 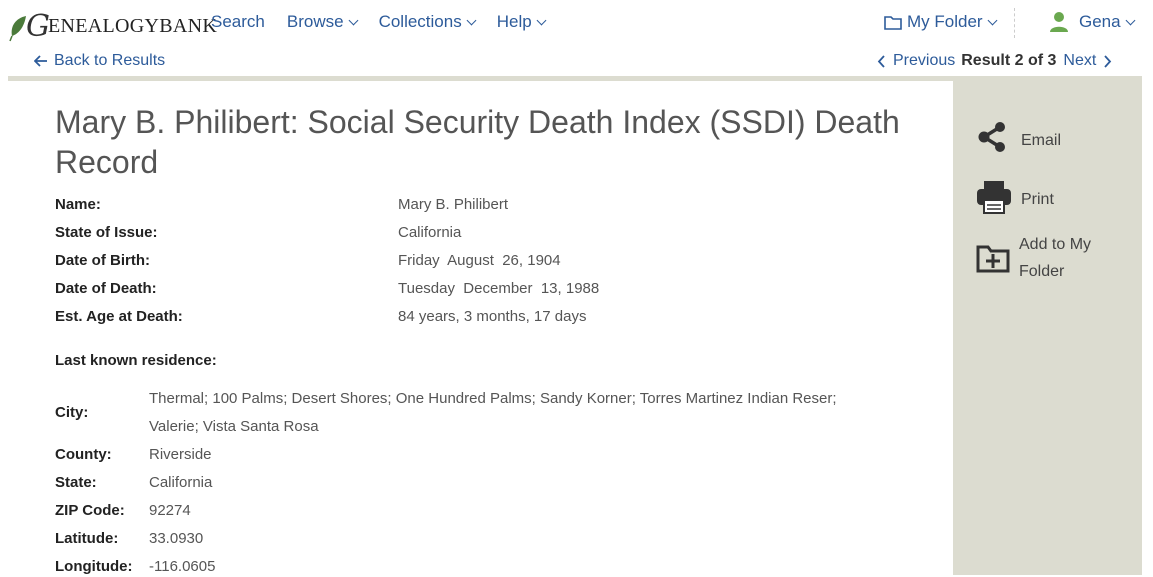 What do you see at coordinates (133, 455) in the screenshot?
I see `residence-row-county: County: Riverside` at bounding box center [133, 455].